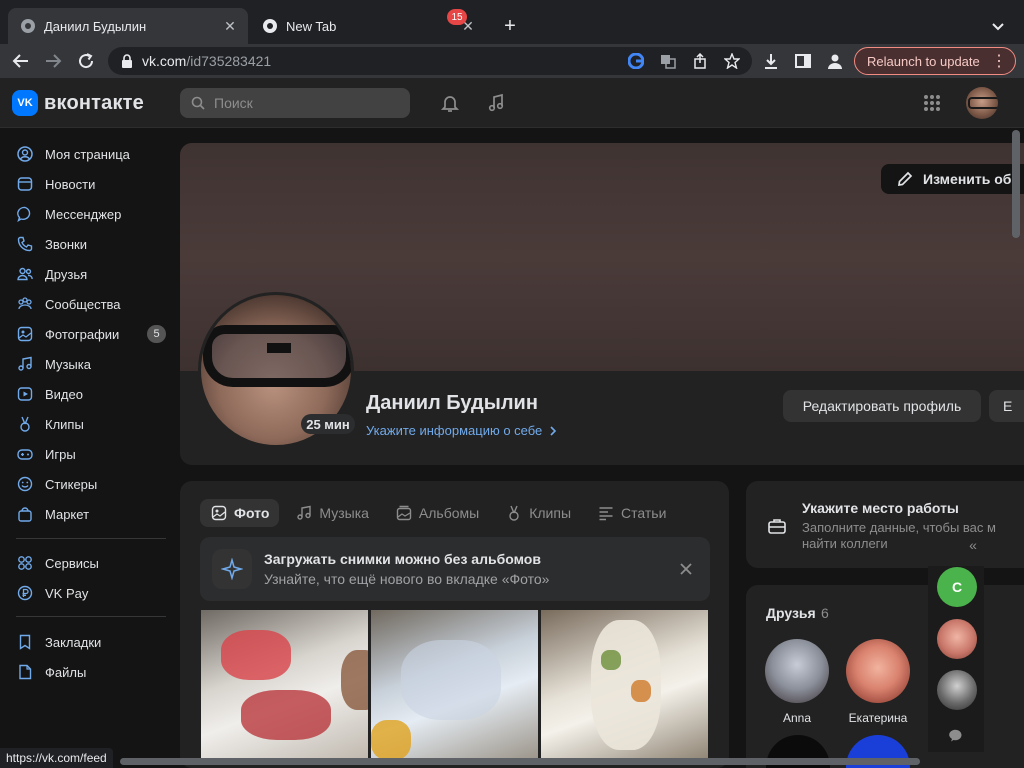 Image resolution: width=1024 pixels, height=768 pixels. Describe the element at coordinates (71, 484) in the screenshot. I see `sidebar-item-label: Стикеры` at that location.